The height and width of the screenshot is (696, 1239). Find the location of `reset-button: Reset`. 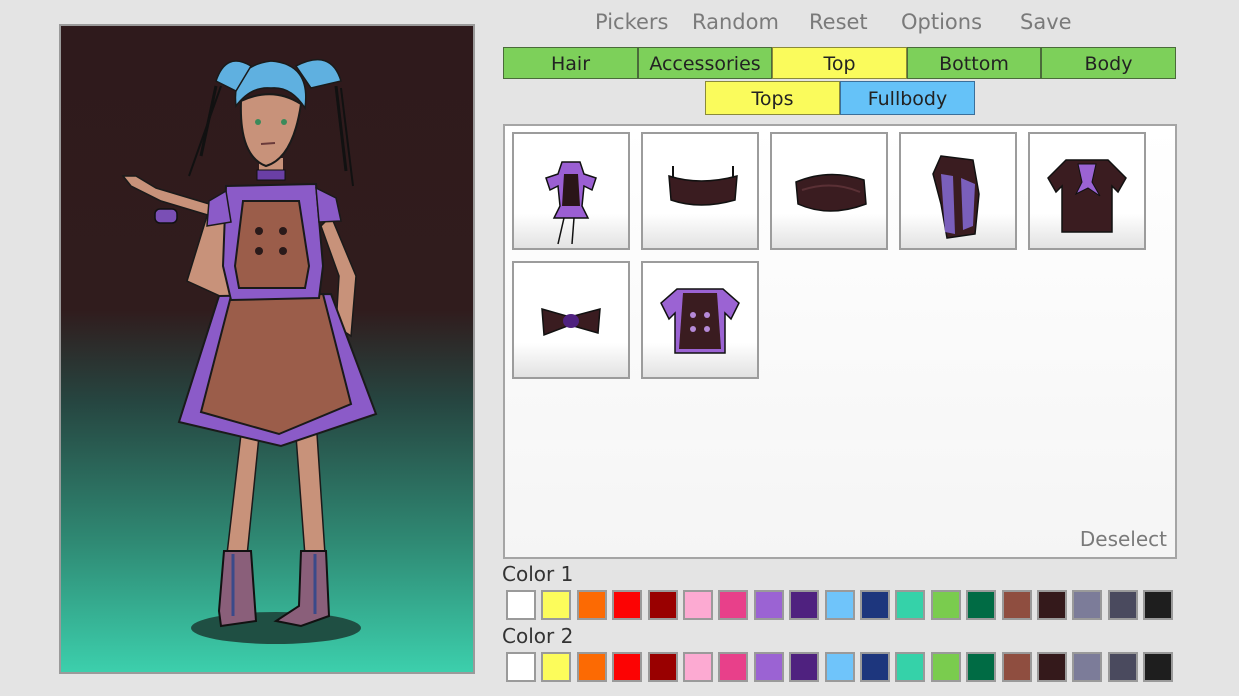

reset-button: Reset is located at coordinates (838, 22).